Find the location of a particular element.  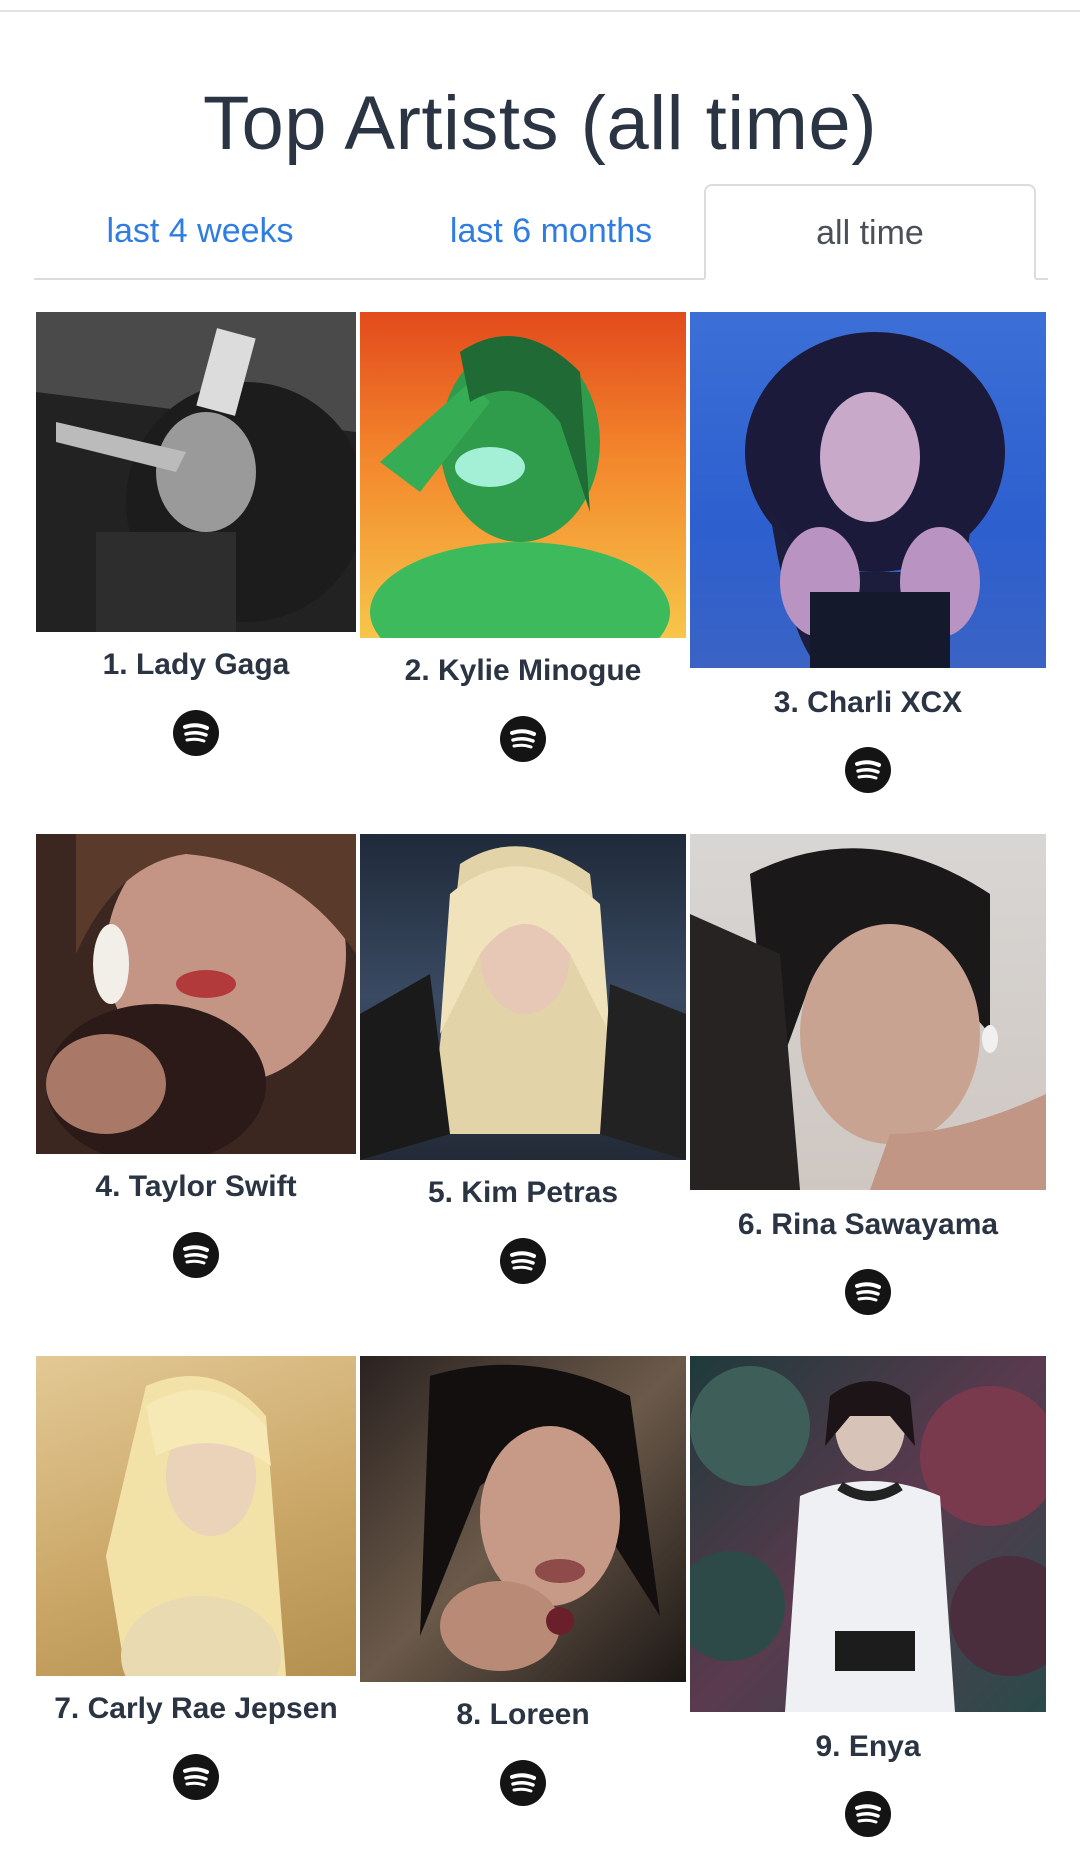

page-title: Top Artists (all time) is located at coordinates (540, 123).